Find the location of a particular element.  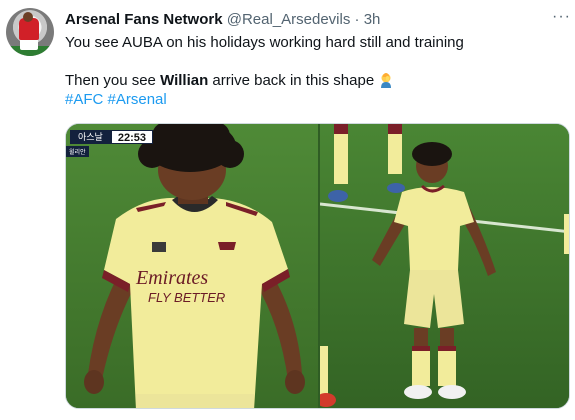

tweet-line-2-start: Then you see is located at coordinates (113, 80).